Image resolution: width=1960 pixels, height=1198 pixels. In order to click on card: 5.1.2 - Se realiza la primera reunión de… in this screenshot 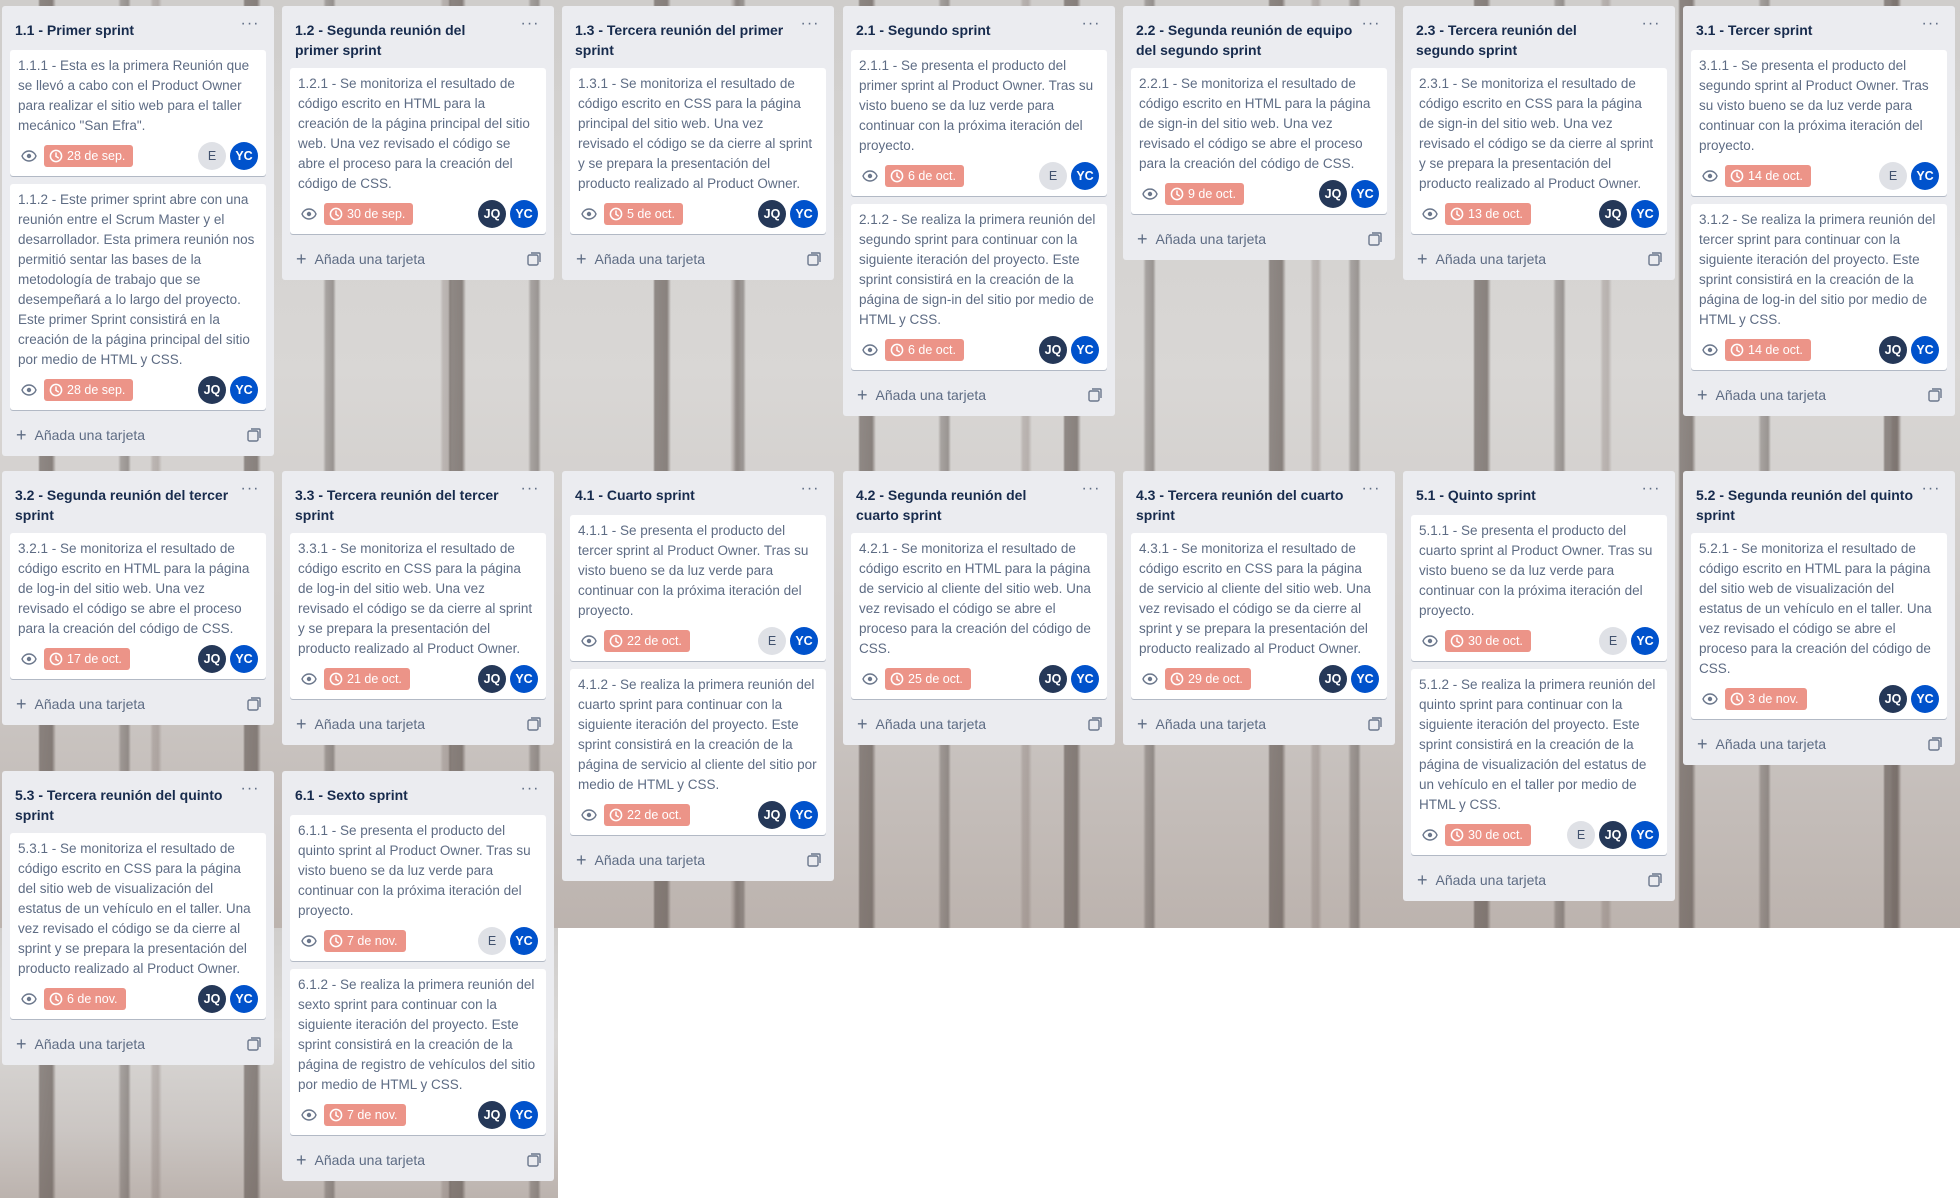, I will do `click(1539, 762)`.